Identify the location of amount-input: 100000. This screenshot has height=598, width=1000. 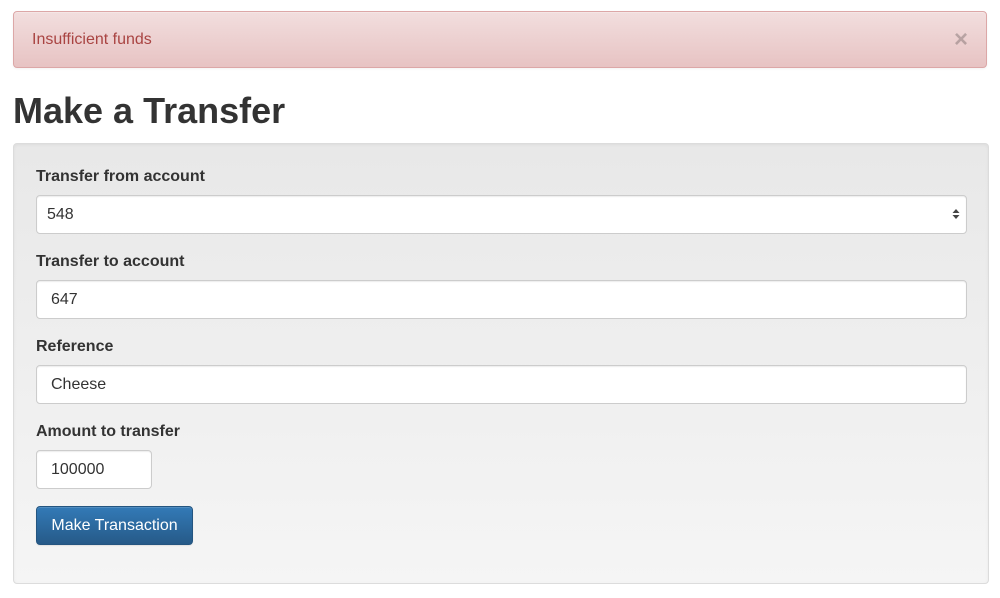
(94, 469).